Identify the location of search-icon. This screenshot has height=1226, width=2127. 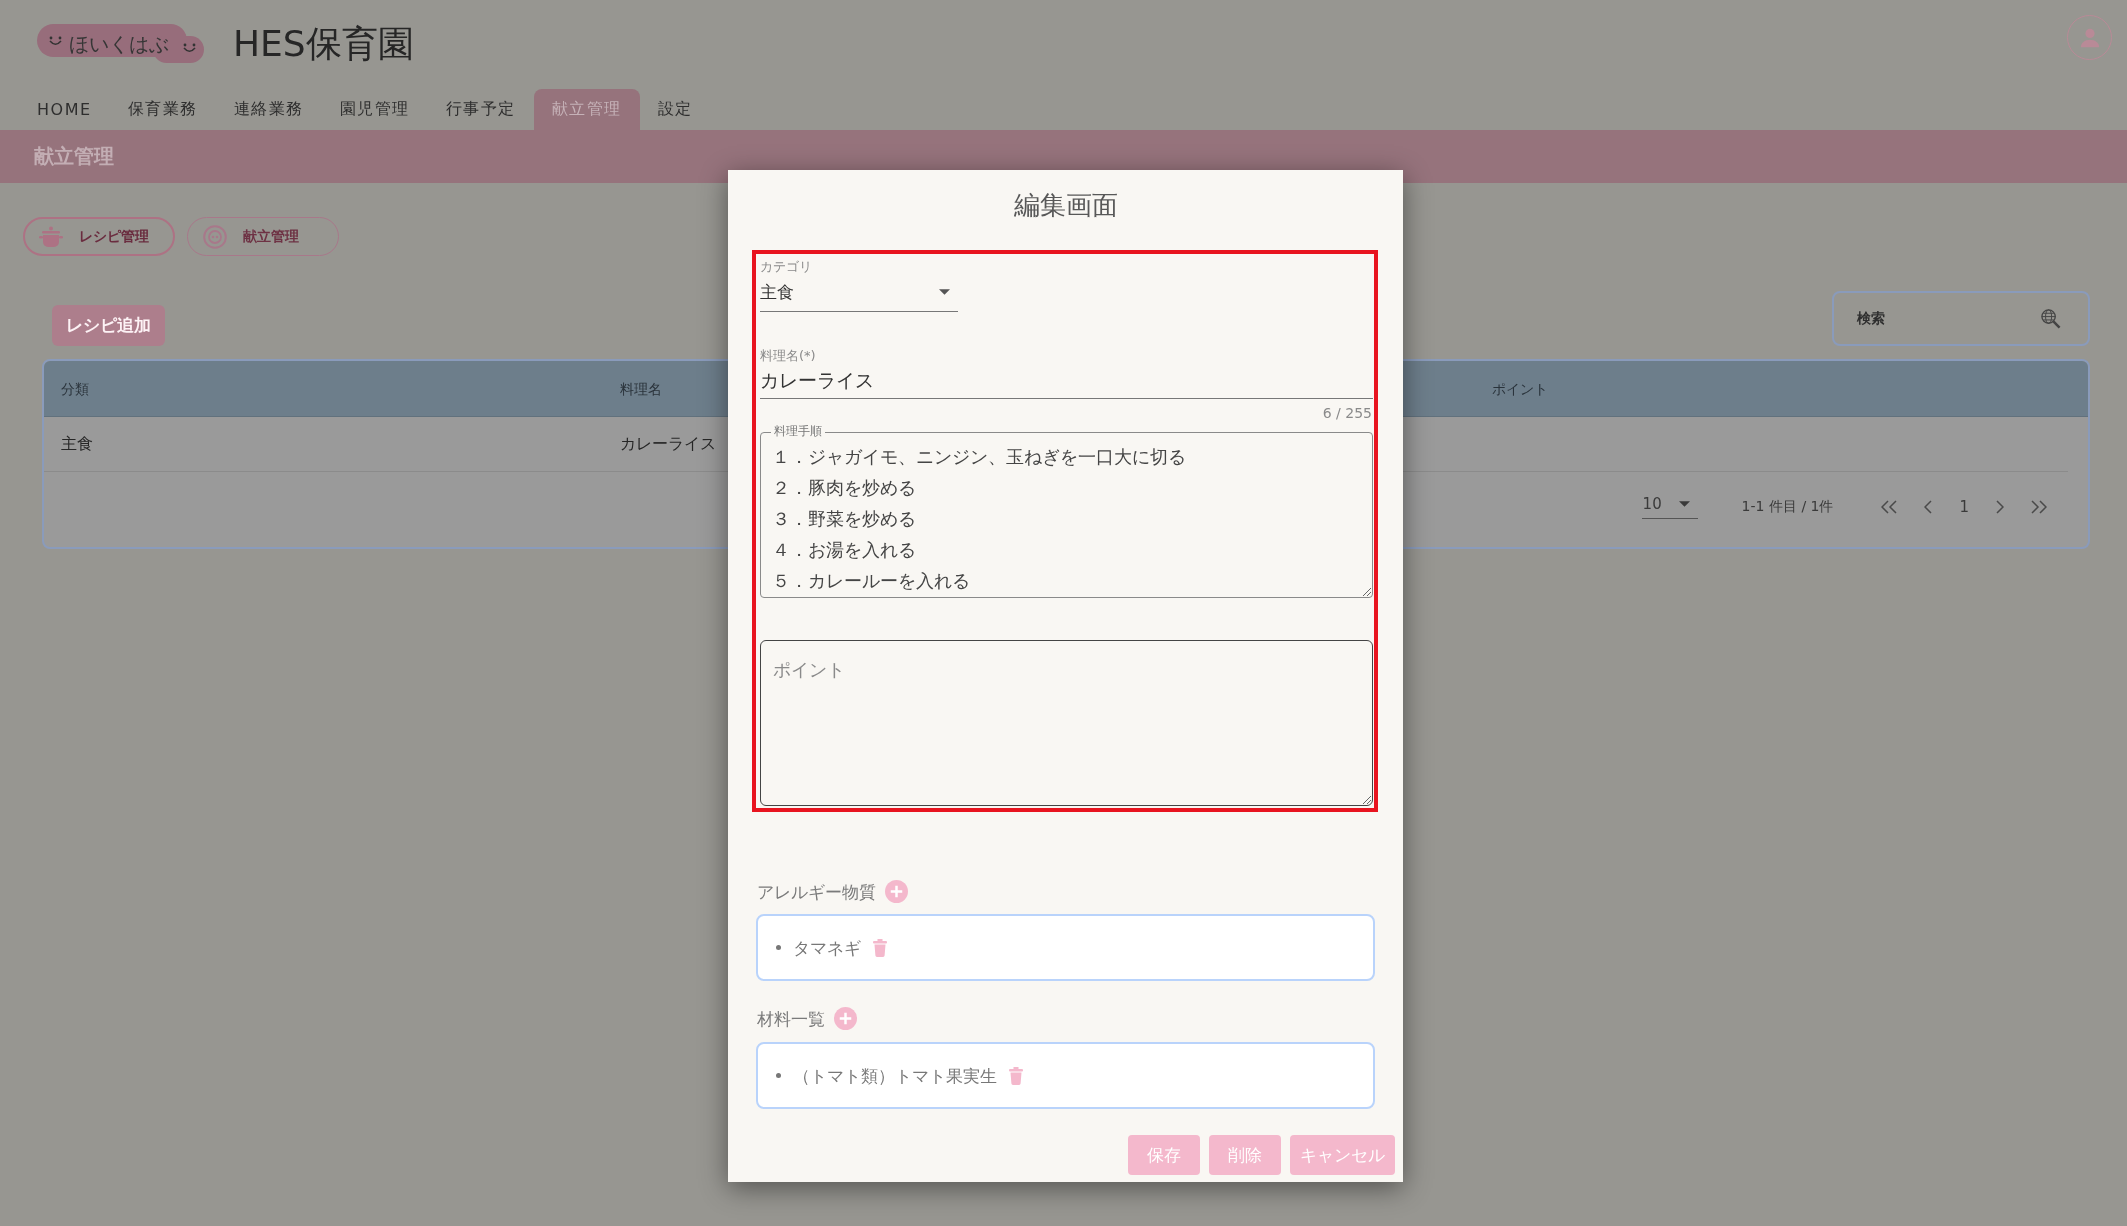
(2050, 318).